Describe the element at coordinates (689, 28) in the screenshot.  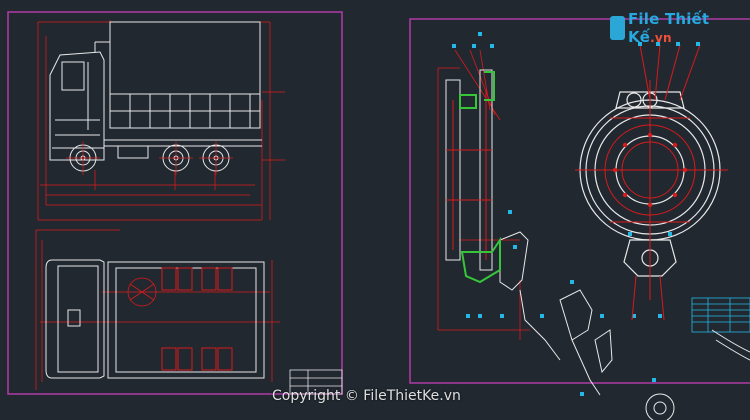
I see `logo-text: File Thiết Kế.vn` at that location.